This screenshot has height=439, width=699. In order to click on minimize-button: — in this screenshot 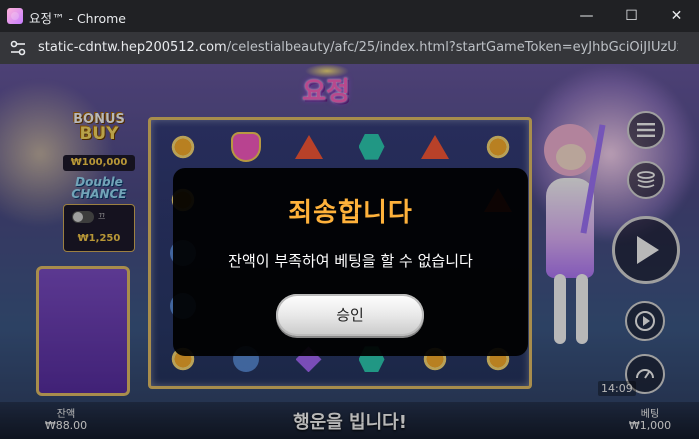, I will do `click(586, 16)`.